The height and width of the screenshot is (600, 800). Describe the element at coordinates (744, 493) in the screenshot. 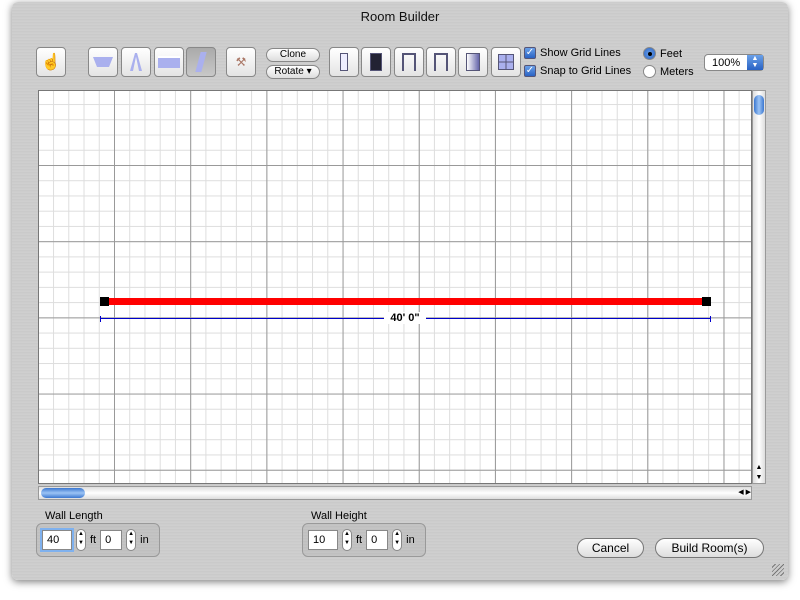

I see `scroll-arrows: ◀ ▶` at that location.